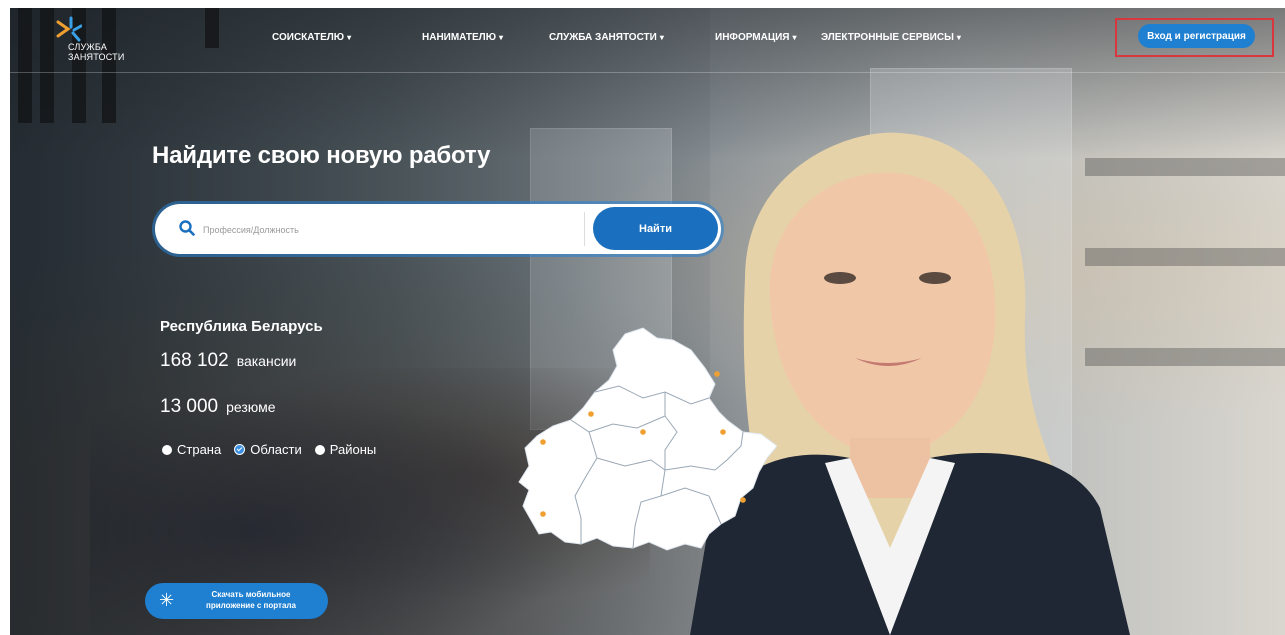 This screenshot has width=1285, height=635. What do you see at coordinates (96, 57) in the screenshot?
I see `logo-line-2: ЗАНЯТОСТИ` at bounding box center [96, 57].